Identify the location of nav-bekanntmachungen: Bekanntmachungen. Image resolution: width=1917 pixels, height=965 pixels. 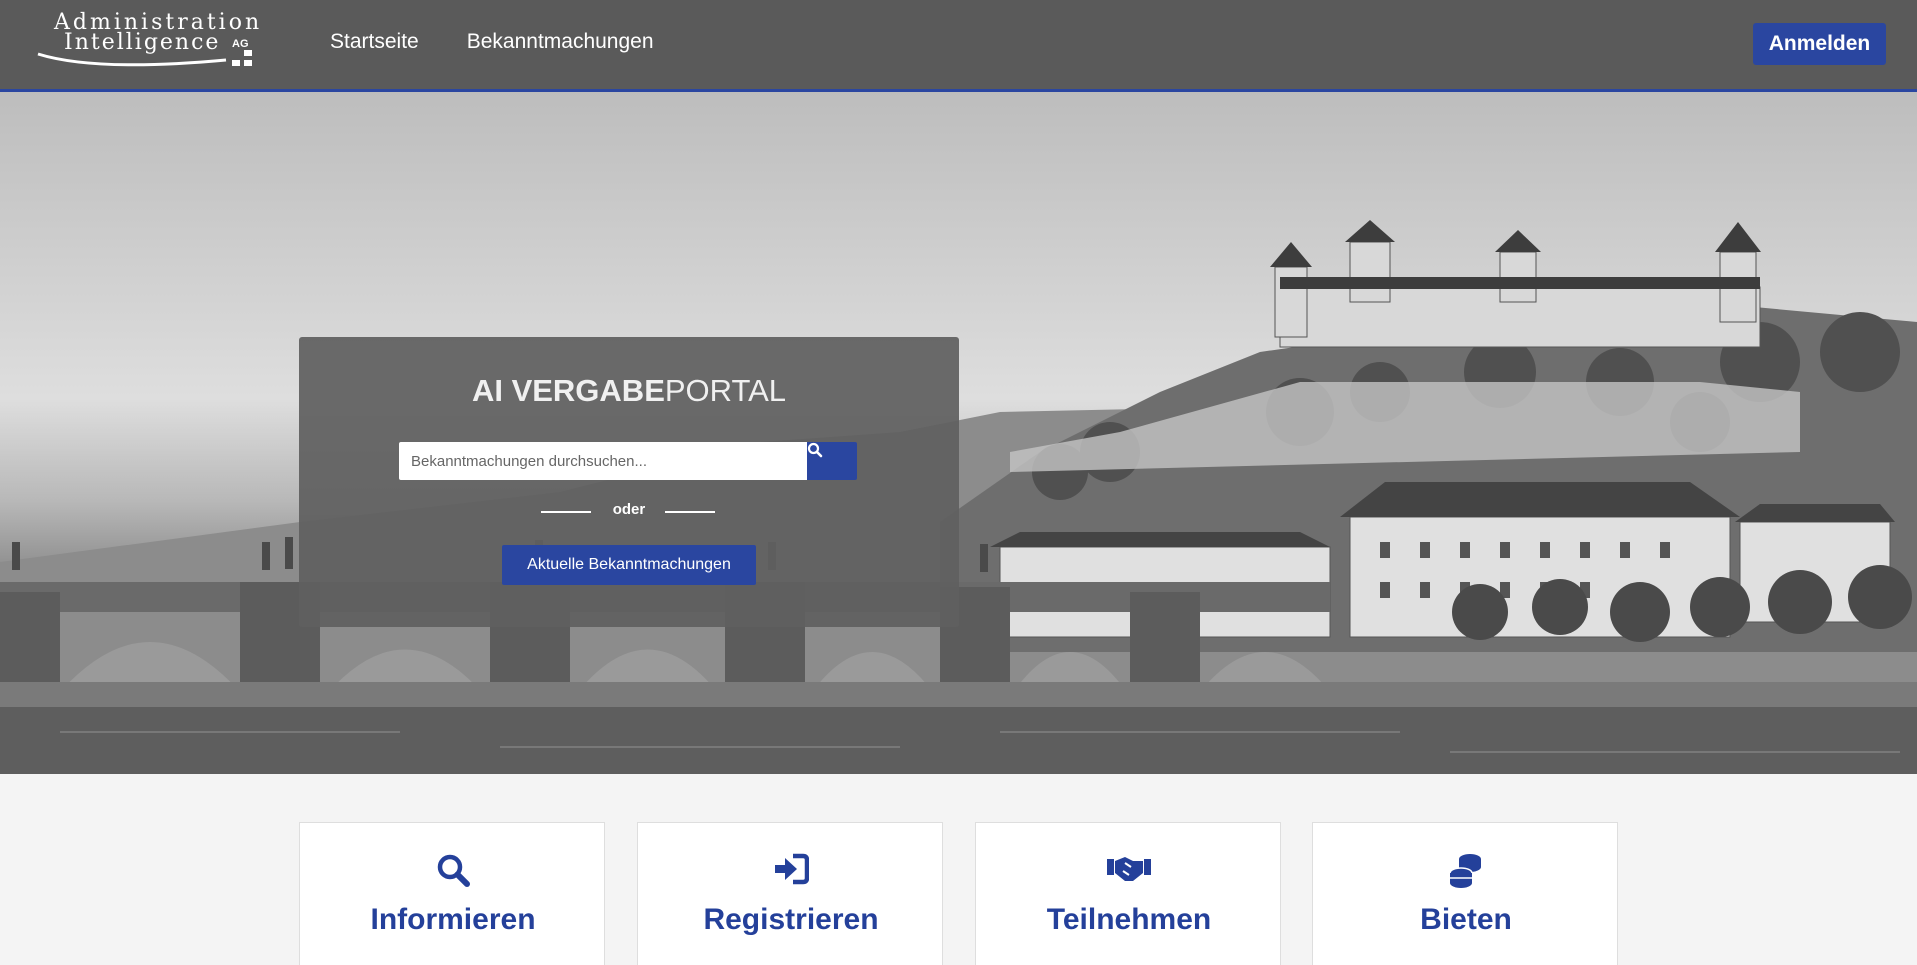
(560, 42).